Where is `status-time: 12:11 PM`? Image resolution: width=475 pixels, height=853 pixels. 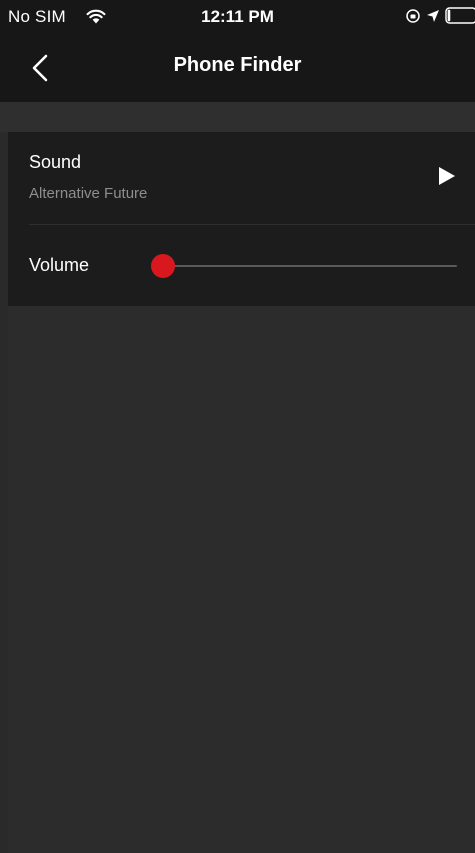
status-time: 12:11 PM is located at coordinates (237, 16).